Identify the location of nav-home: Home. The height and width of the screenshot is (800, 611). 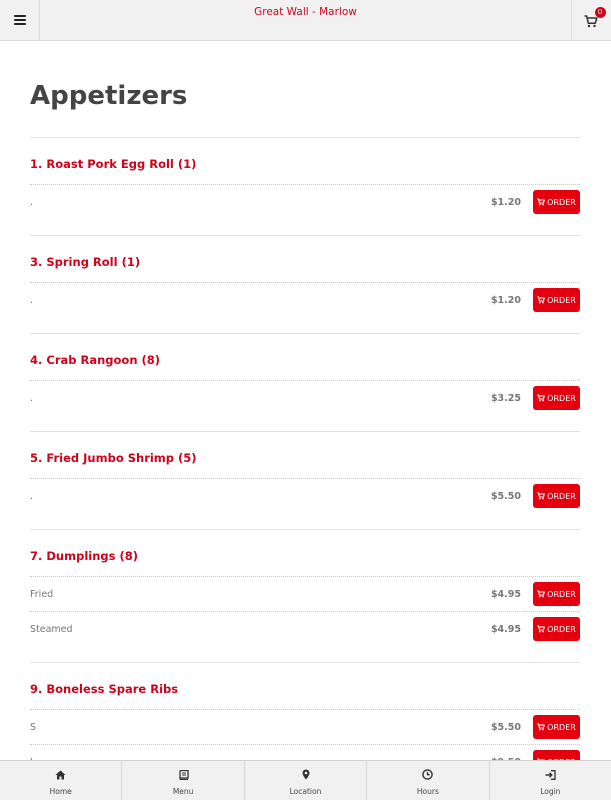
(60, 780).